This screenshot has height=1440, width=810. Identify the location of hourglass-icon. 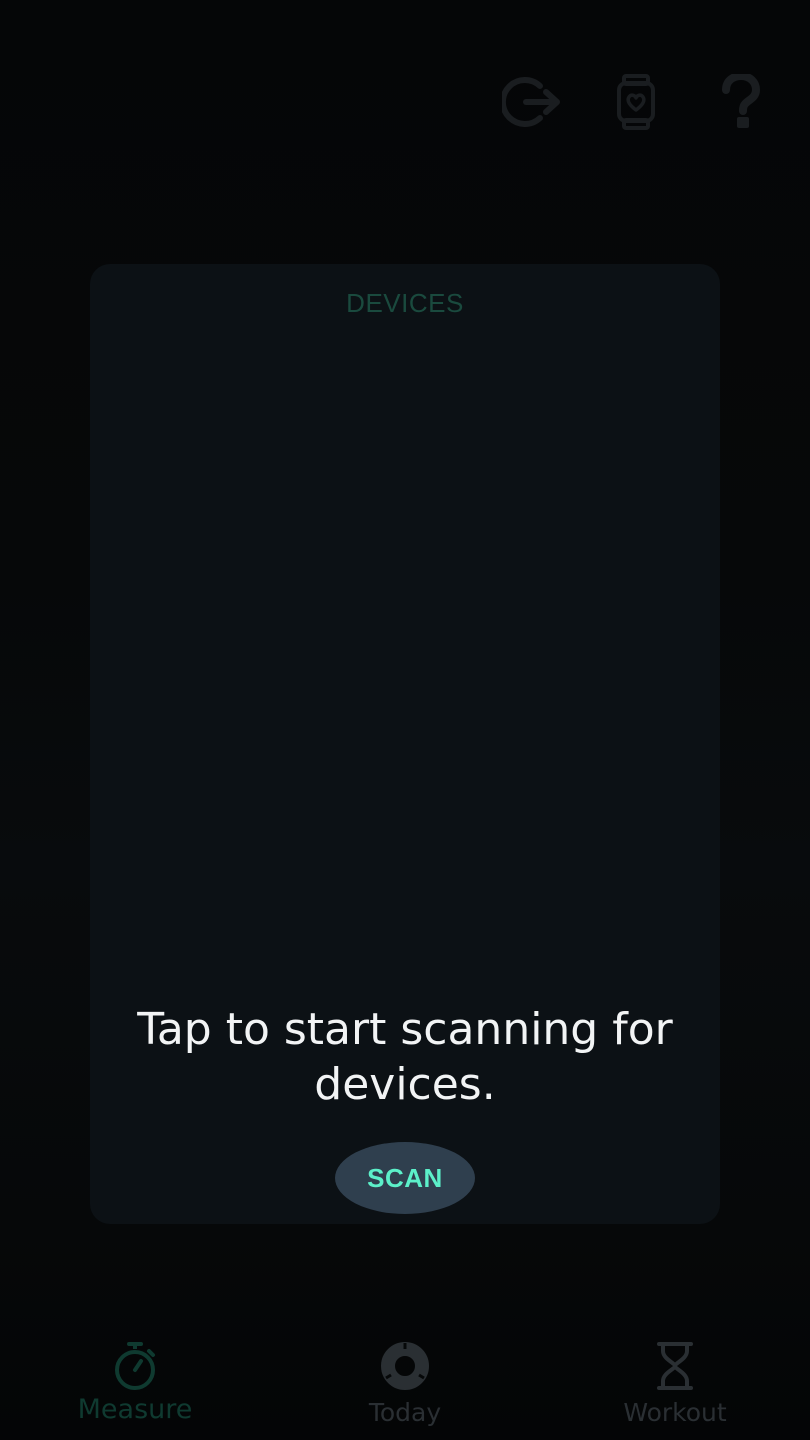
(675, 1366).